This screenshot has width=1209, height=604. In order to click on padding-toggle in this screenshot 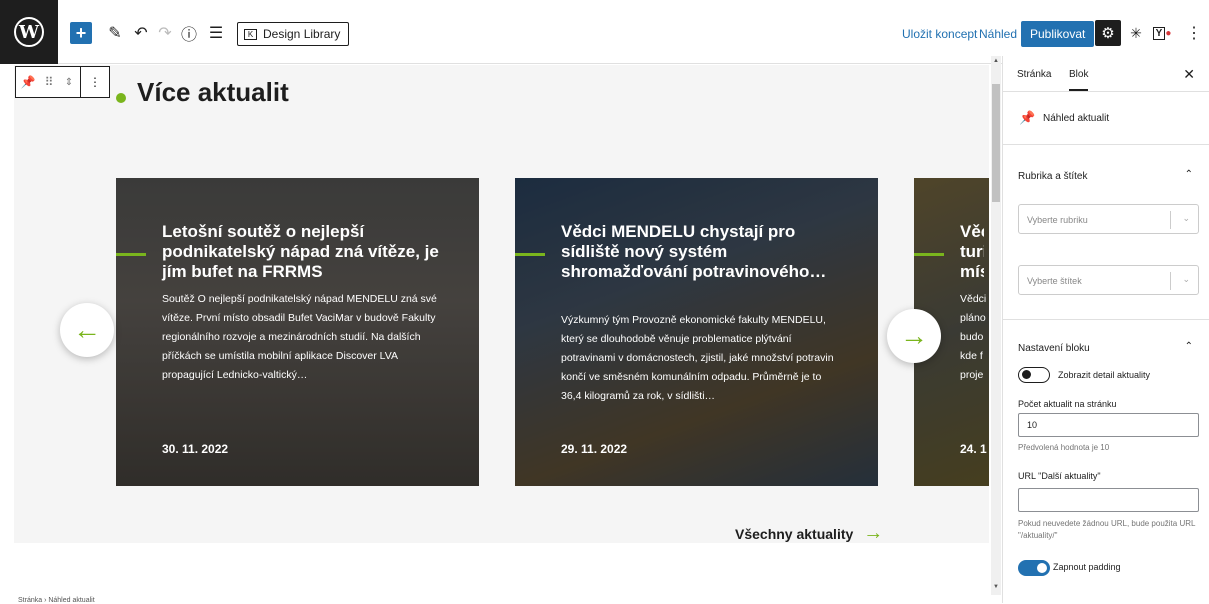, I will do `click(1034, 568)`.